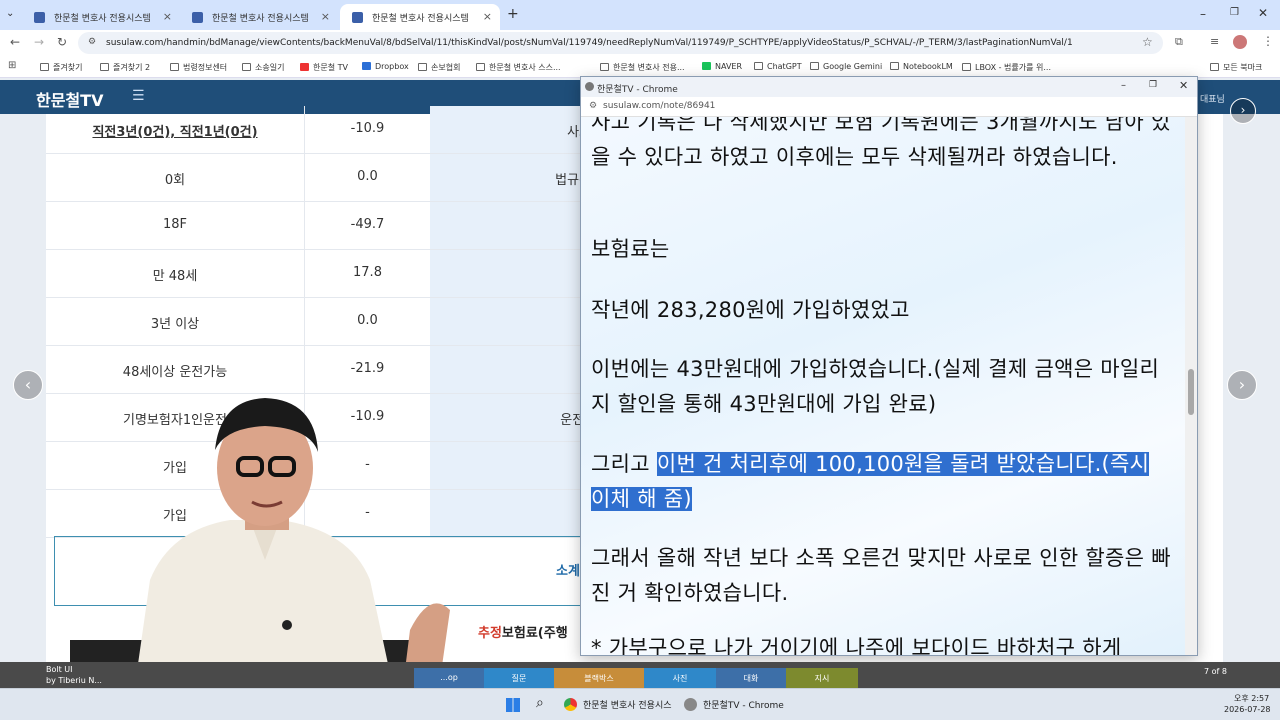 This screenshot has height=720, width=1280. Describe the element at coordinates (28, 385) in the screenshot. I see `prev-slide-button: ‹` at that location.